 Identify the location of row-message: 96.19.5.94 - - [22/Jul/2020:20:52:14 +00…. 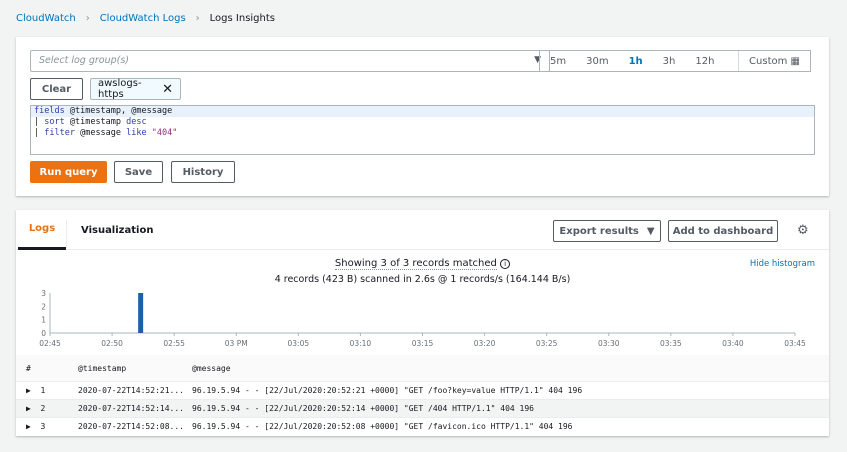
(363, 408).